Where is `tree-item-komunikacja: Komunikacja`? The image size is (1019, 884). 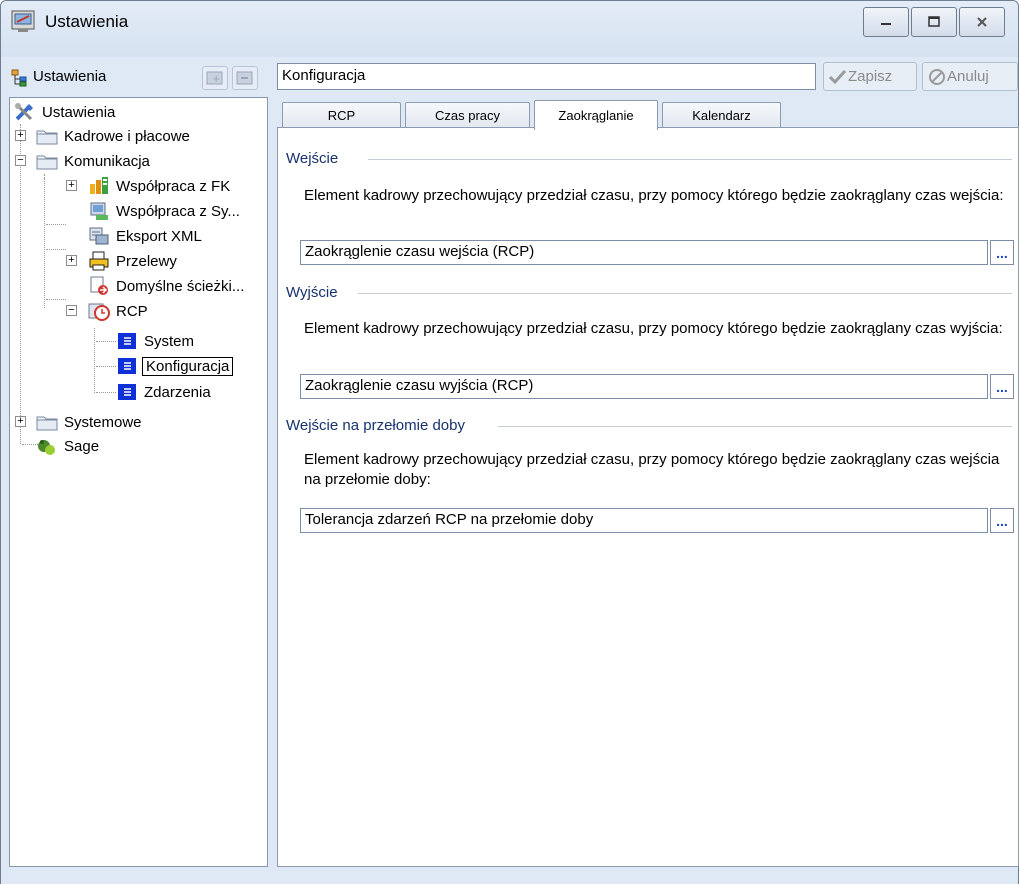
tree-item-komunikacja: Komunikacja is located at coordinates (94, 161).